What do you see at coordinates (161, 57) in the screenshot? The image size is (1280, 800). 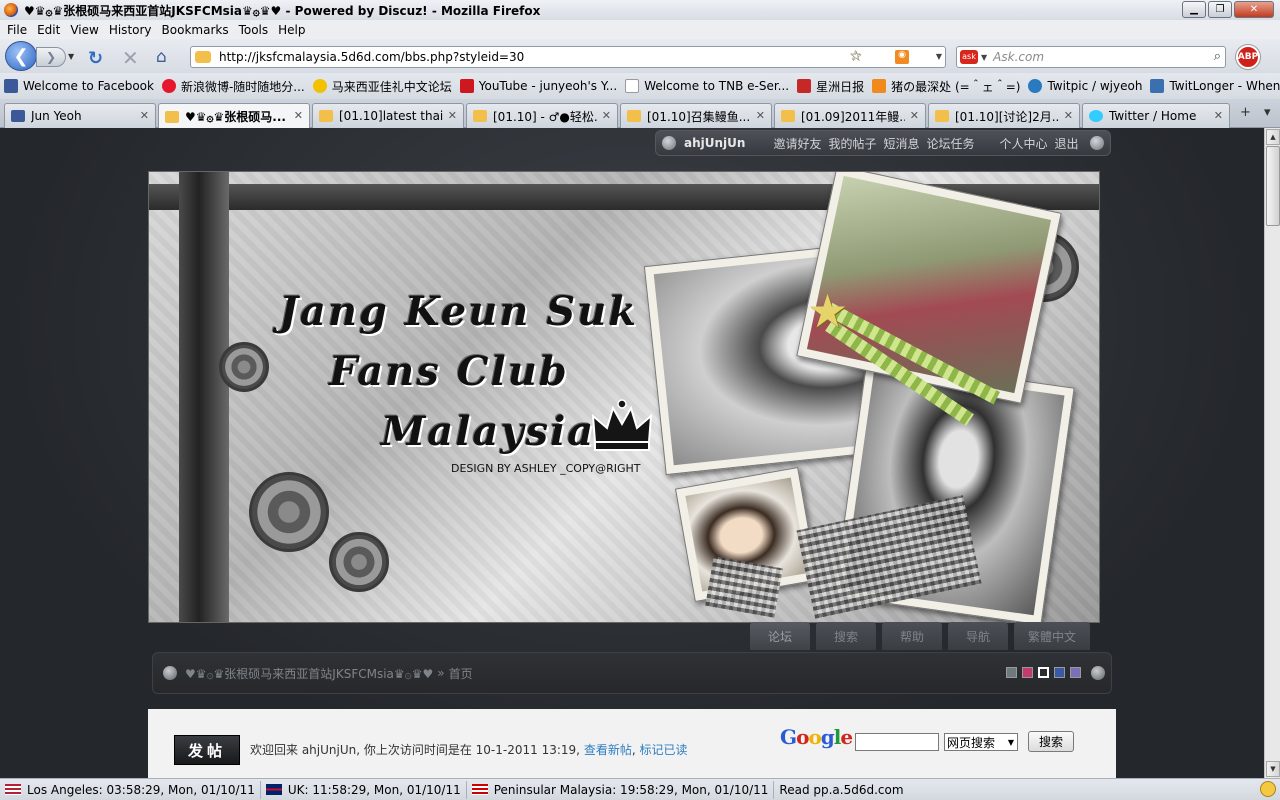 I see `home-icon: ⌂` at bounding box center [161, 57].